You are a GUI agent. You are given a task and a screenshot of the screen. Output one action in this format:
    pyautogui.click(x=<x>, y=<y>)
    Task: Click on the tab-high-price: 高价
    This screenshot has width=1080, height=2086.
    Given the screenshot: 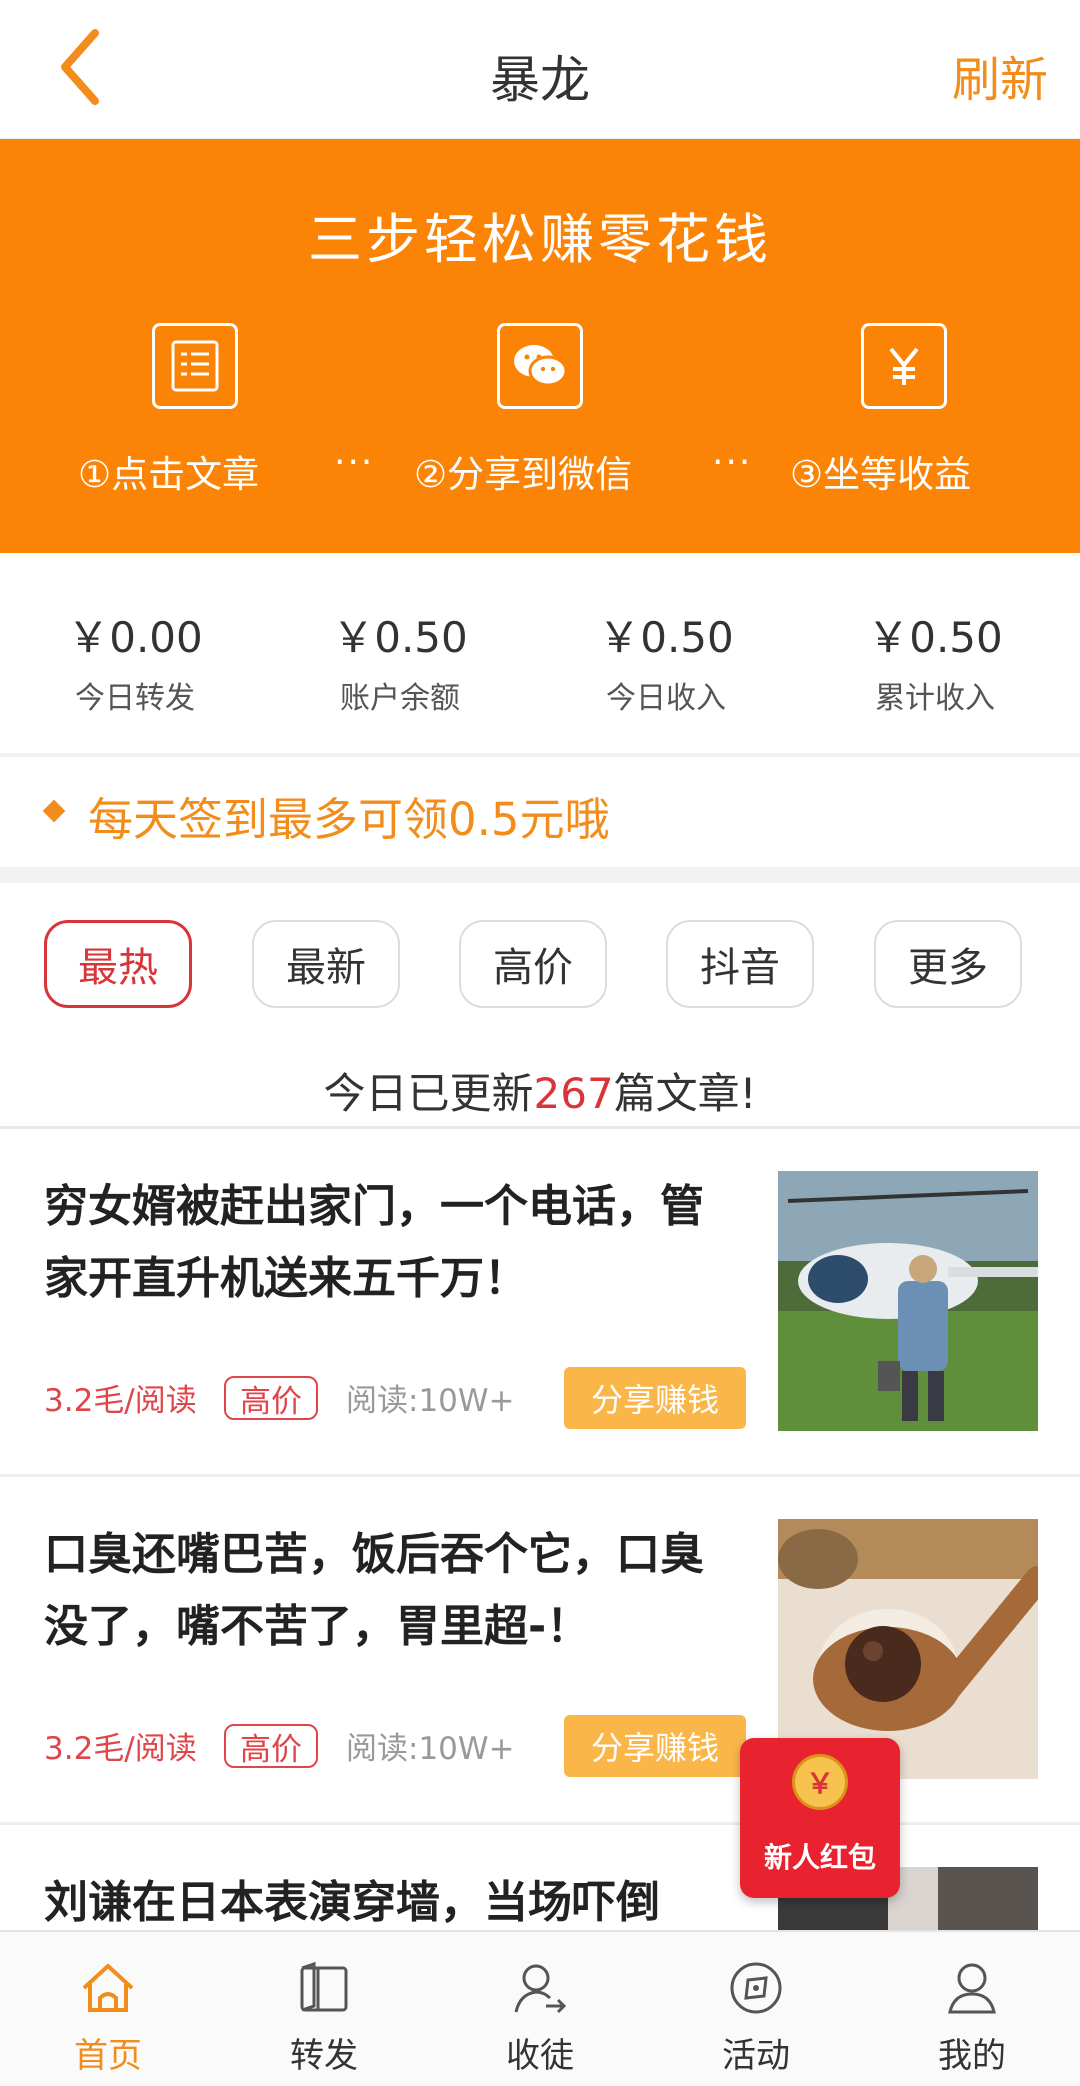 What is the action you would take?
    pyautogui.click(x=533, y=964)
    